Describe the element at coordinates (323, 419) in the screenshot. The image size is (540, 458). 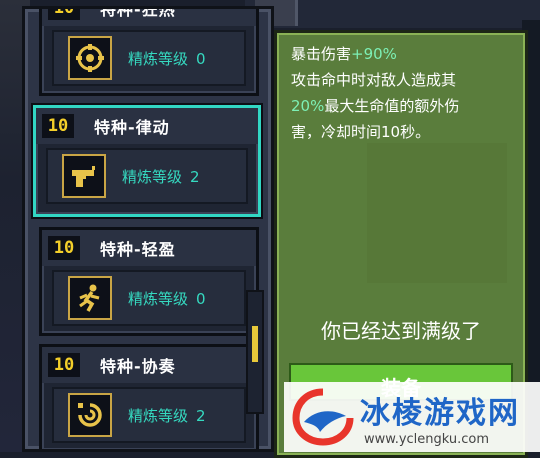
I see `watermark-logo-icon` at that location.